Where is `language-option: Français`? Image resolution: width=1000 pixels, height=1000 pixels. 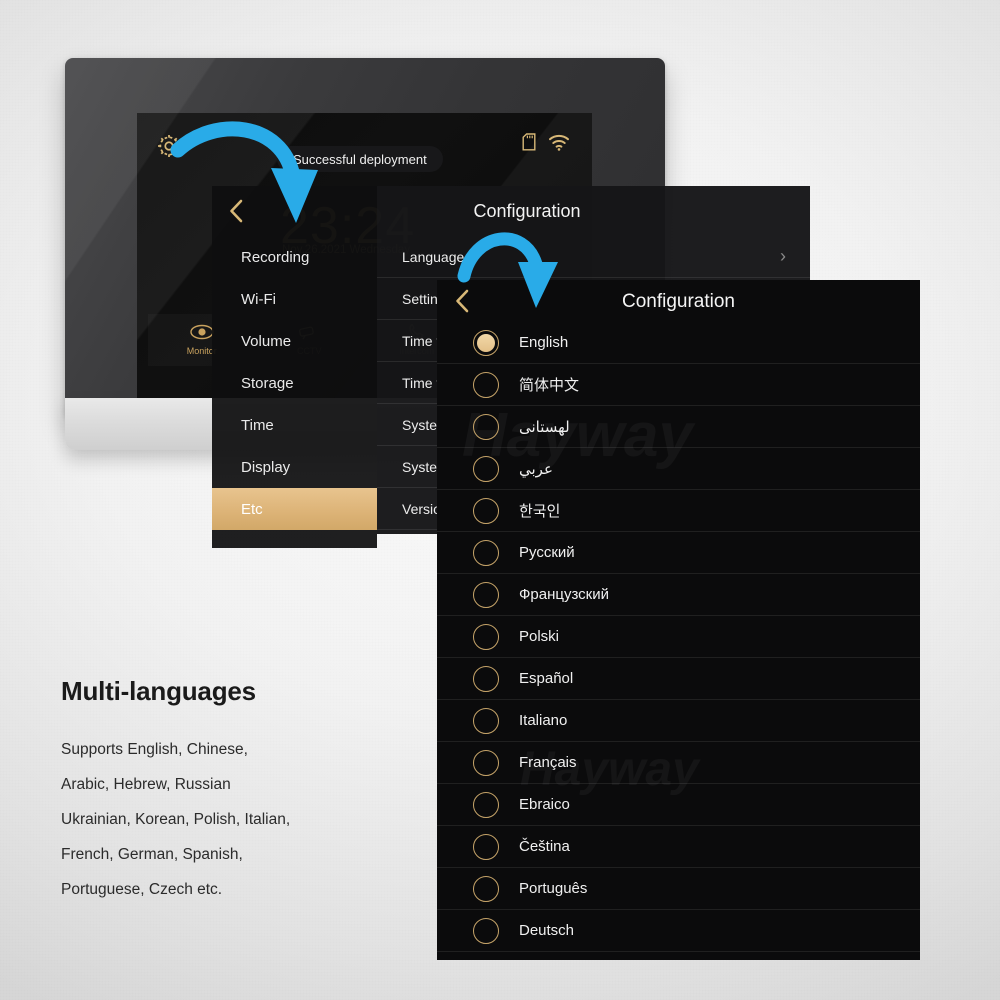 language-option: Français is located at coordinates (678, 763).